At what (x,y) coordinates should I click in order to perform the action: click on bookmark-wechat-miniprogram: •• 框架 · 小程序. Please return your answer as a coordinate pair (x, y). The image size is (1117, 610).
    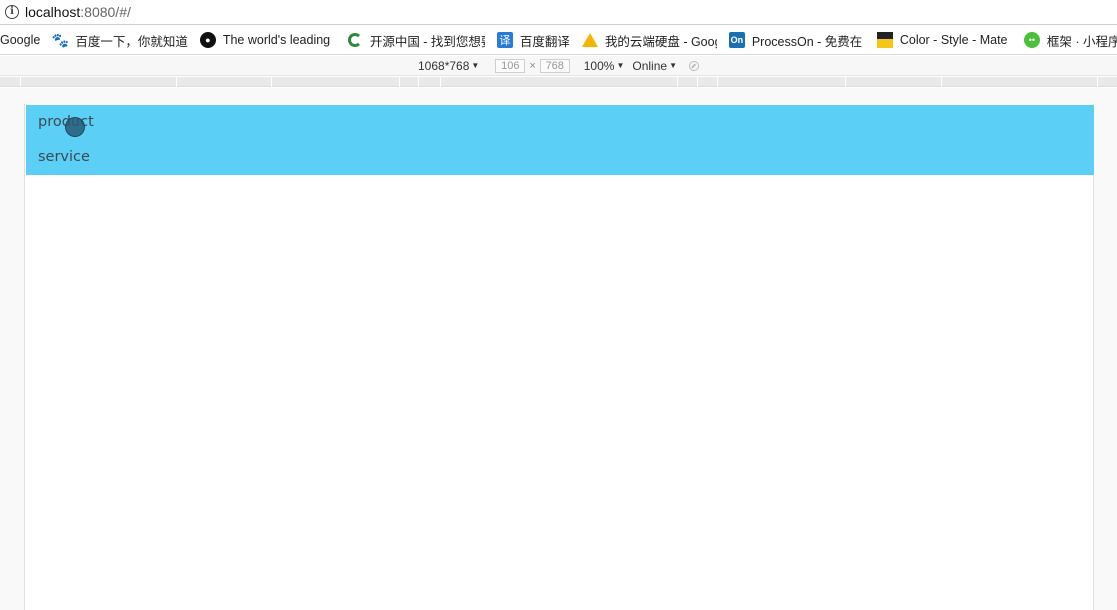
    Looking at the image, I should click on (1070, 40).